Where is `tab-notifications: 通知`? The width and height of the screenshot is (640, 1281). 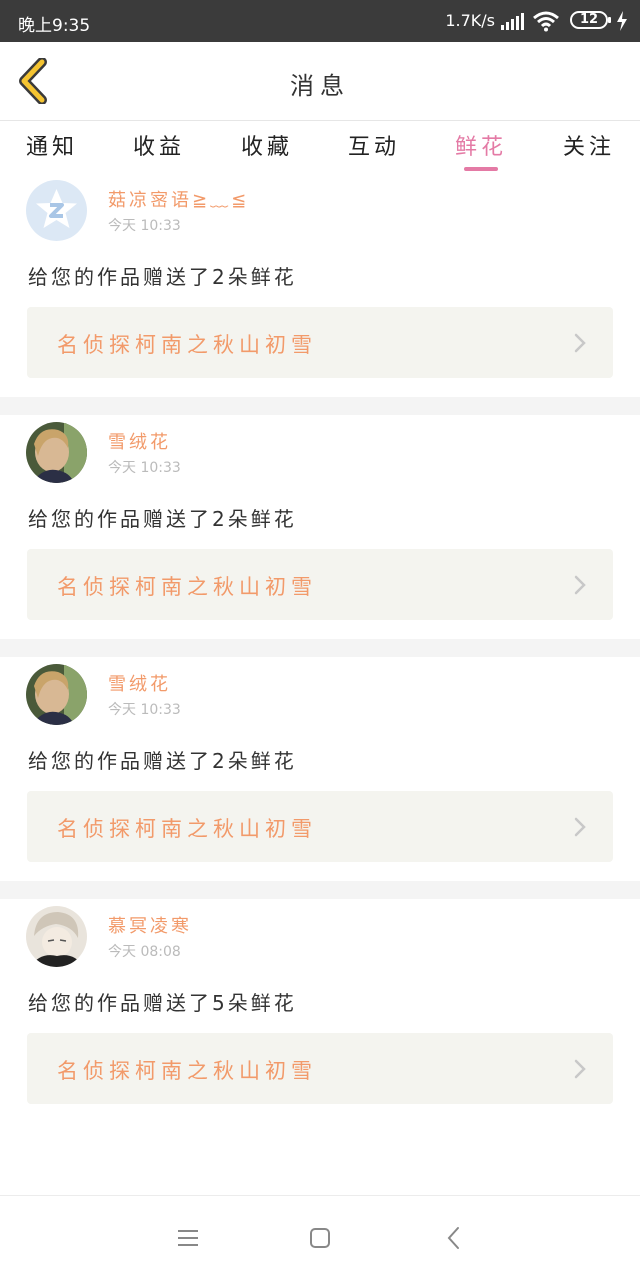
tab-notifications: 通知 is located at coordinates (52, 145).